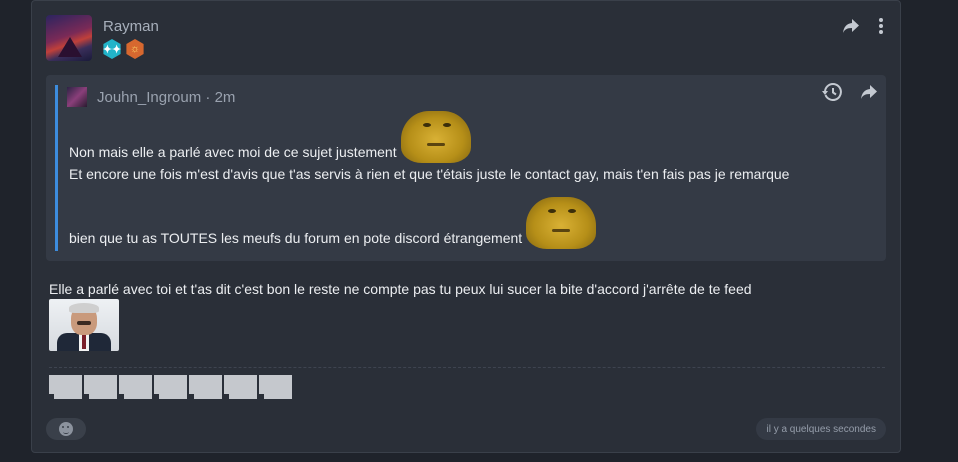 The height and width of the screenshot is (462, 958). I want to click on emoji-reaction-icon, so click(66, 429).